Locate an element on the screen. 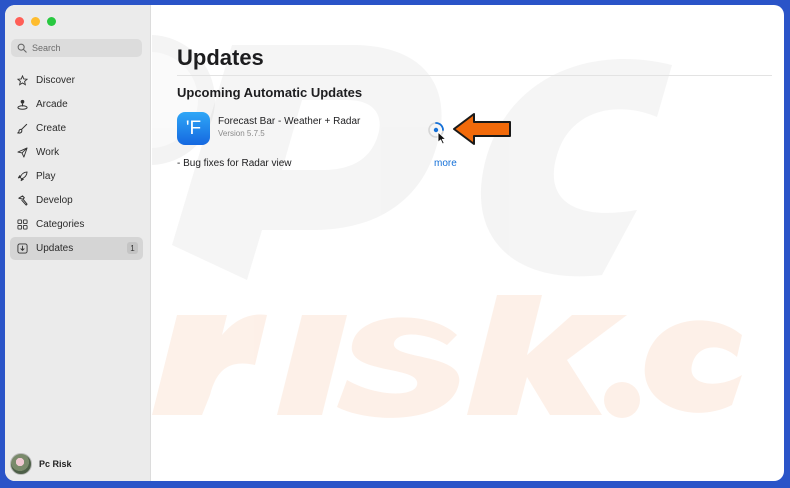 This screenshot has width=790, height=488. sidebar-item-play: Play is located at coordinates (76, 176).